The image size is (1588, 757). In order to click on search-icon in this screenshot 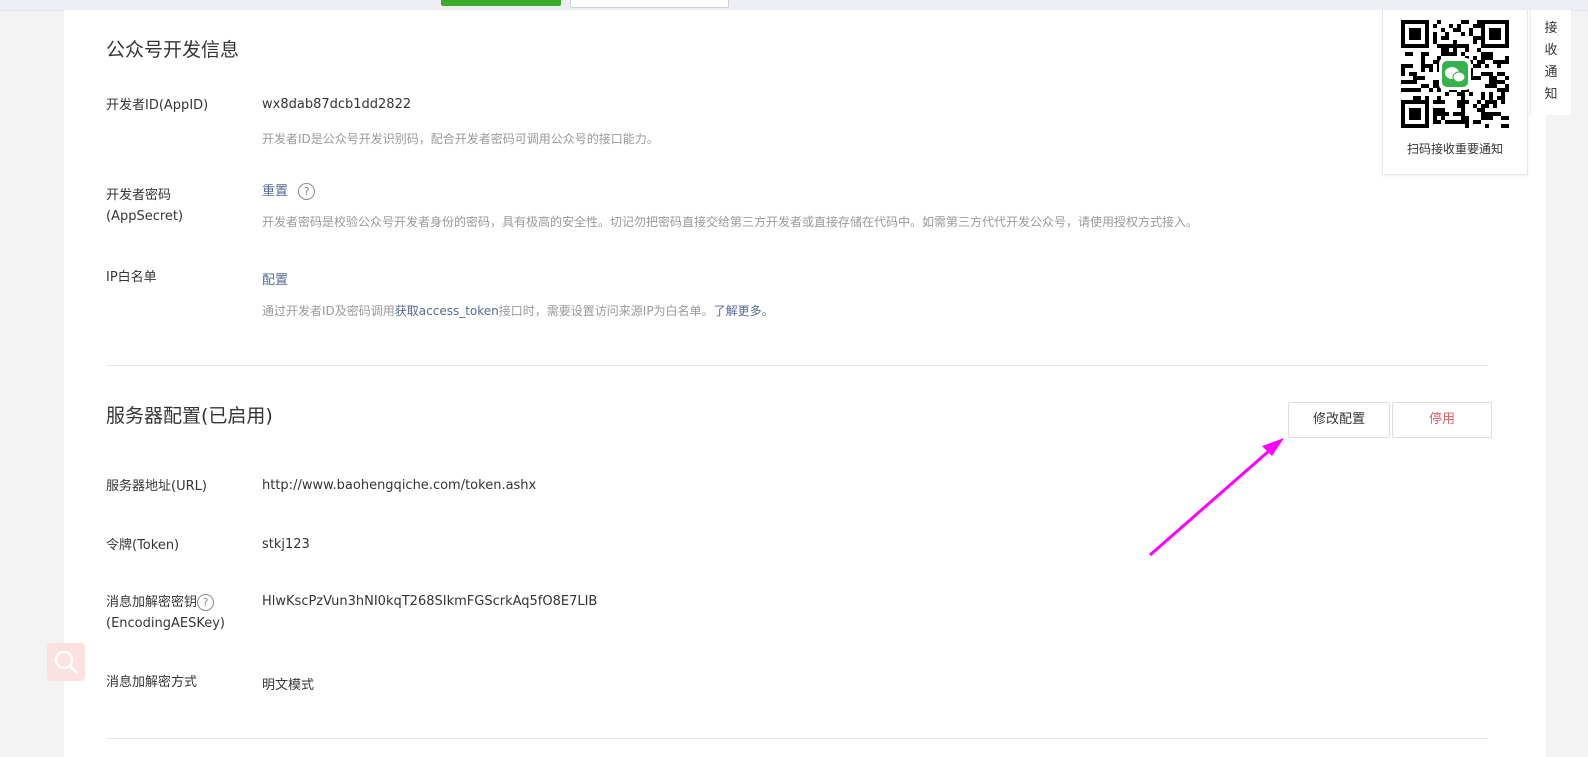, I will do `click(66, 662)`.